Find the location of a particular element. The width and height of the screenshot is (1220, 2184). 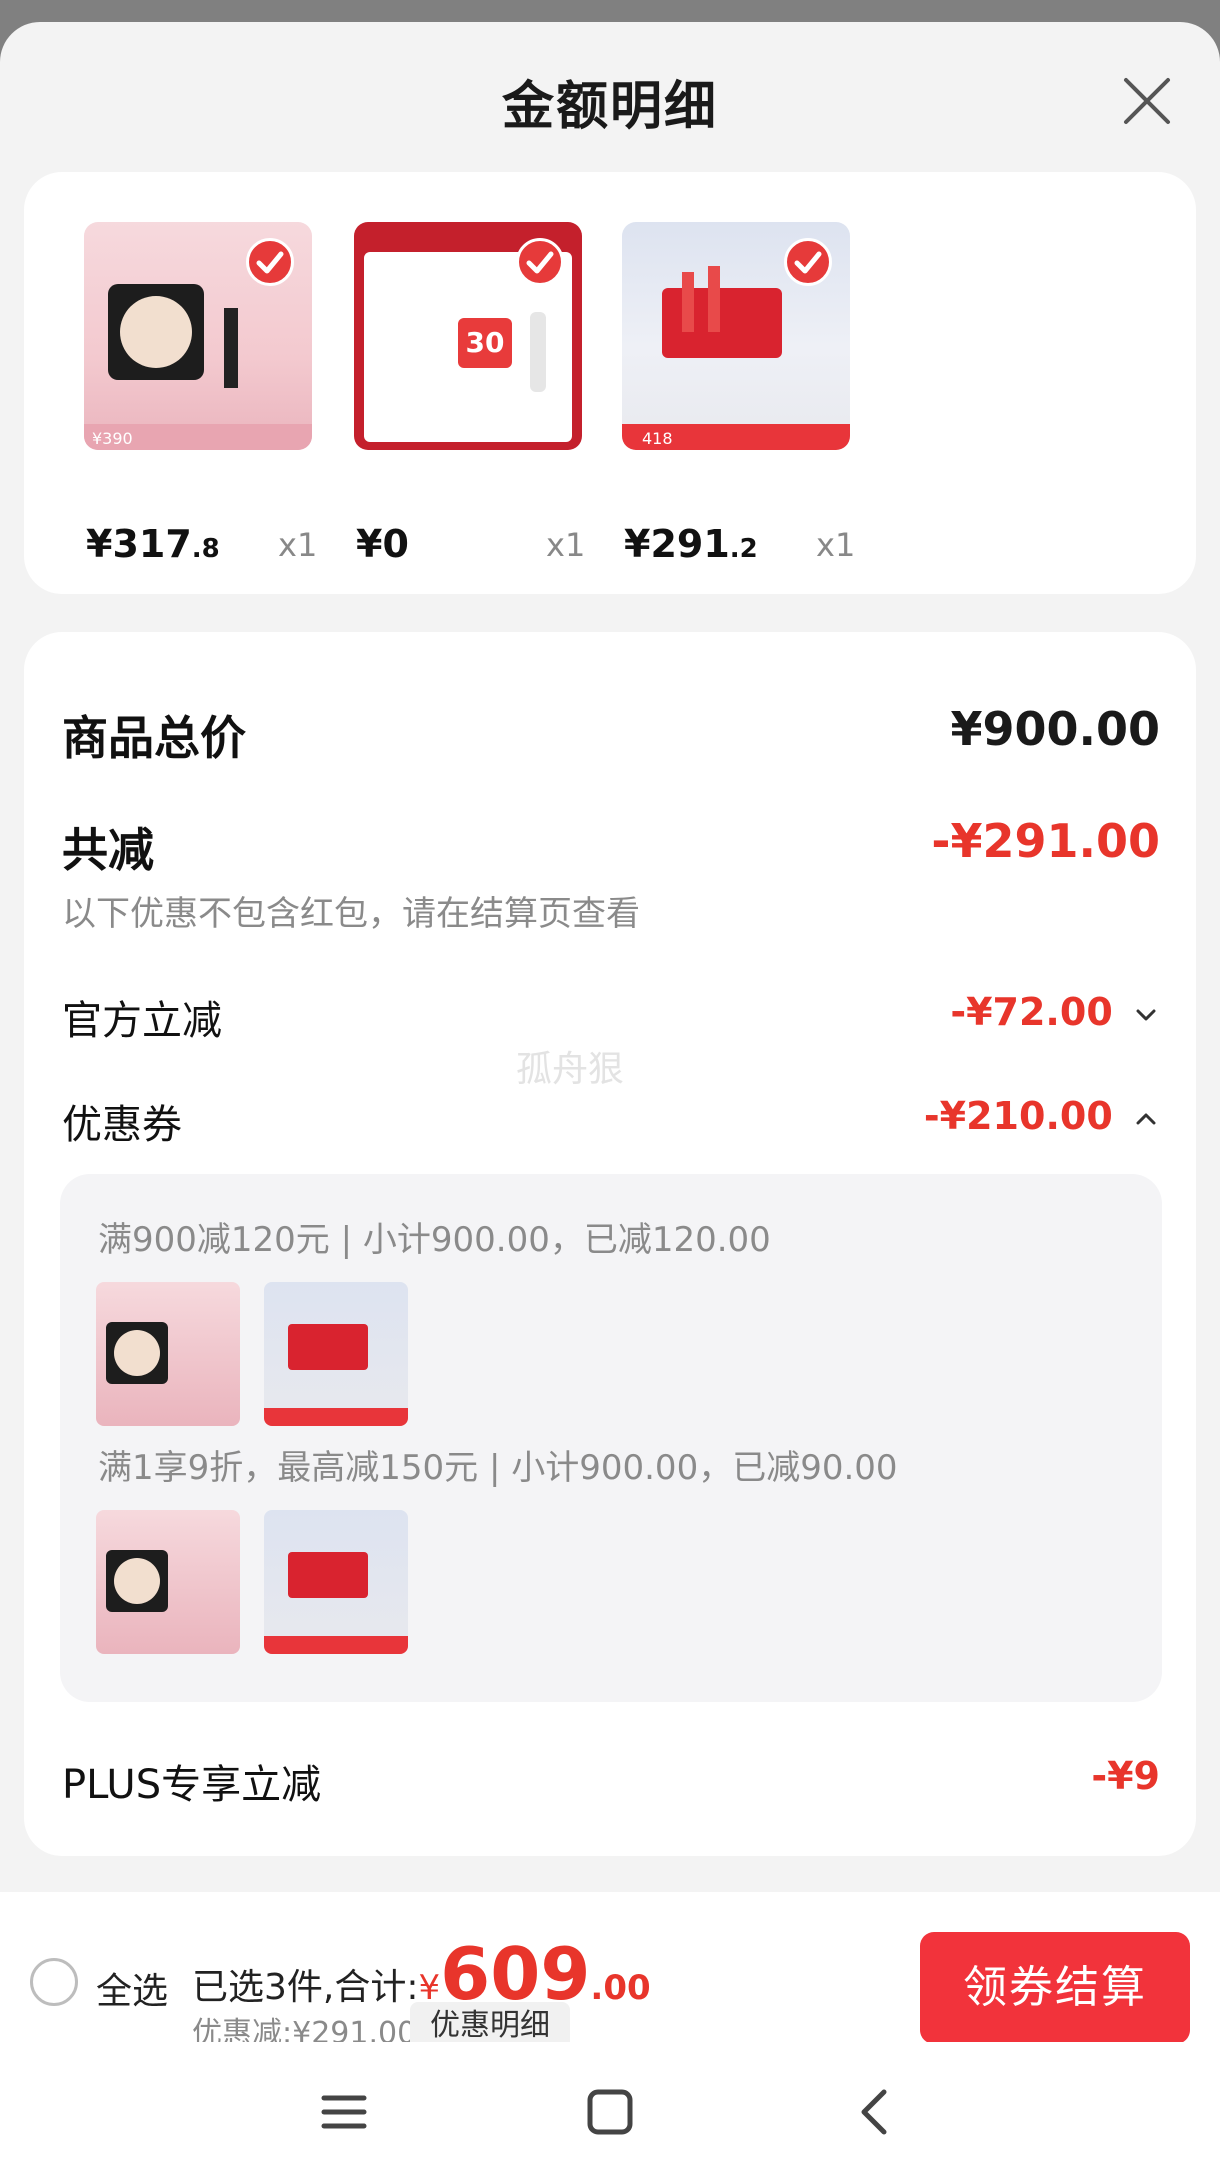

chevron-up-icon is located at coordinates (1146, 1118).